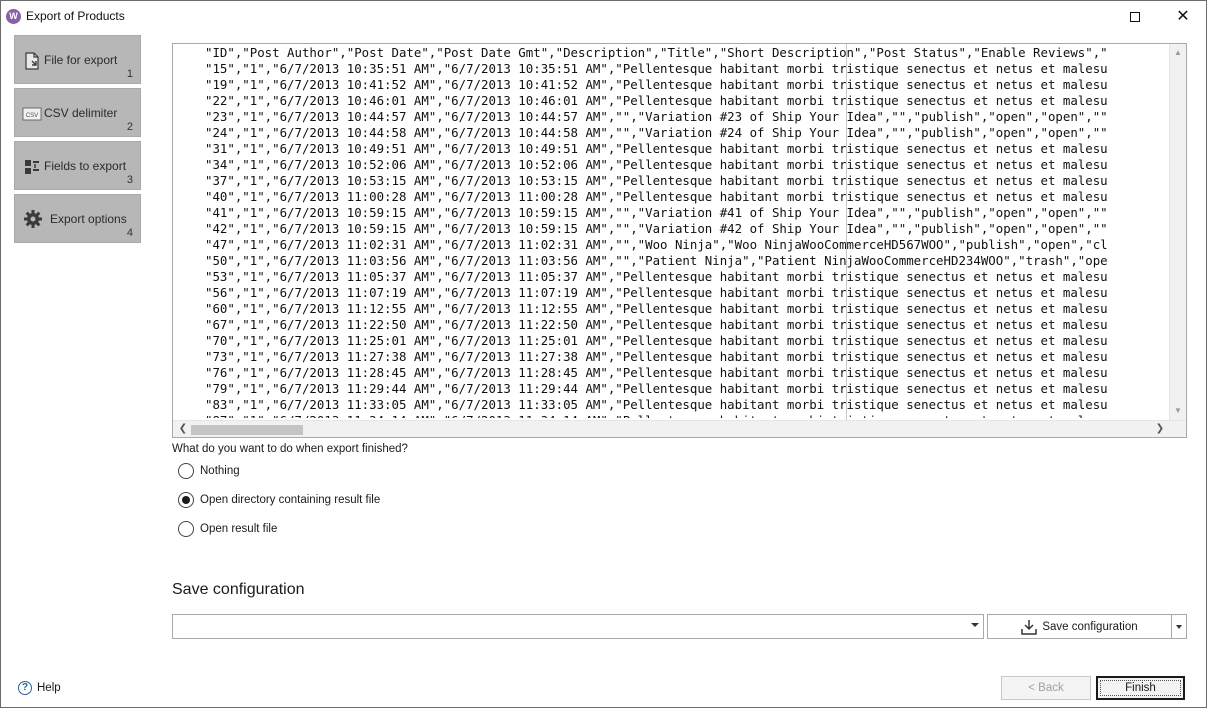 This screenshot has width=1207, height=708. Describe the element at coordinates (1140, 688) in the screenshot. I see `finish-button: Finish` at that location.